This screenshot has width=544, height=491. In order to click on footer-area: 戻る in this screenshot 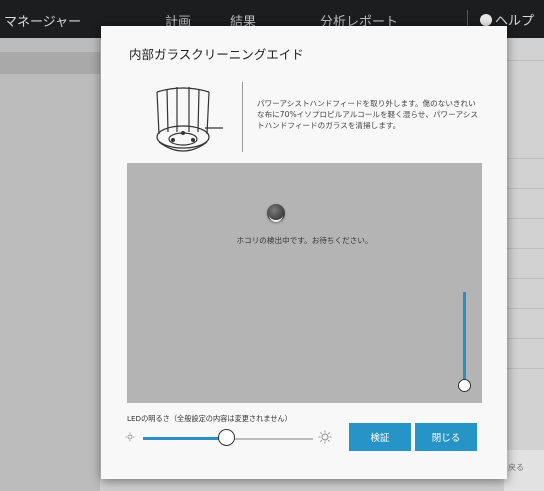, I will do `click(524, 470)`.